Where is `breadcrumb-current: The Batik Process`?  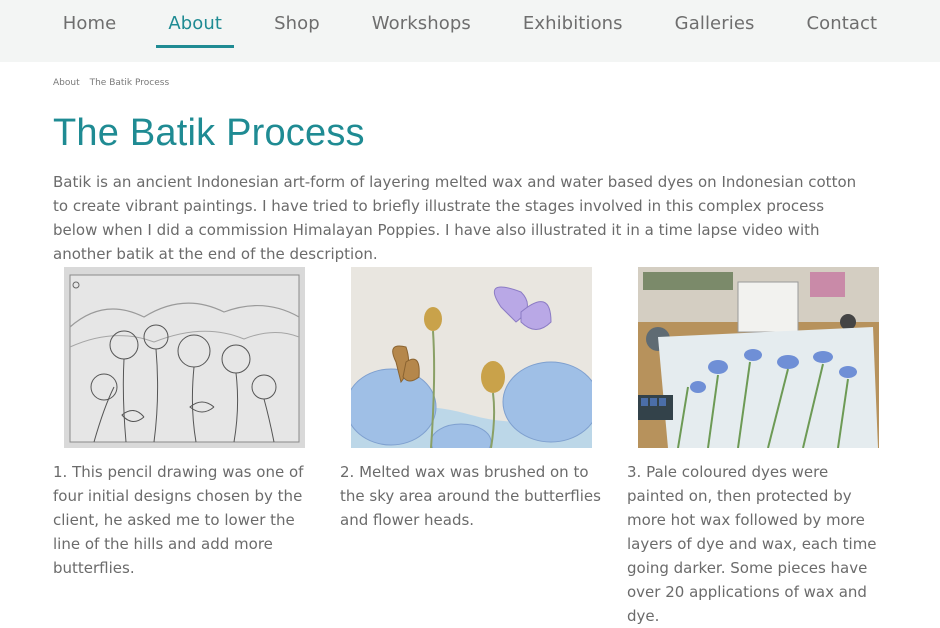
breadcrumb-current: The Batik Process is located at coordinates (129, 83).